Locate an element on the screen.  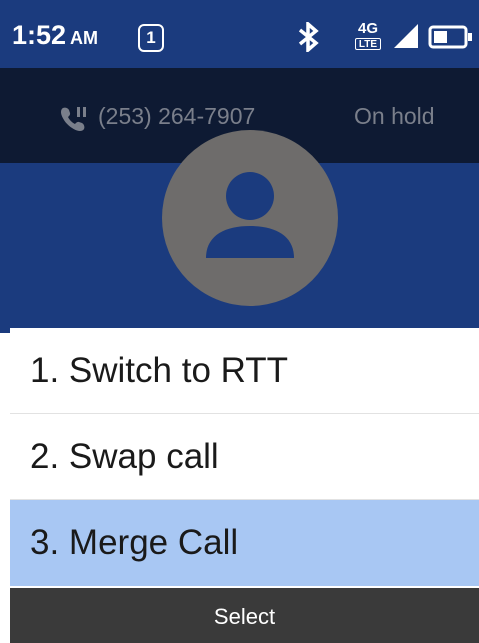
select-softkey: Select is located at coordinates (244, 615).